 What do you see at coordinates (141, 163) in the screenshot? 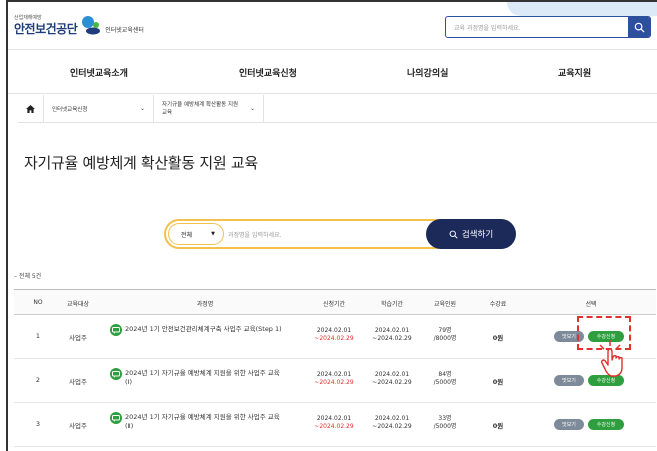
I see `page-title: 자기규율 예방체계 확산활동 지원 교육` at bounding box center [141, 163].